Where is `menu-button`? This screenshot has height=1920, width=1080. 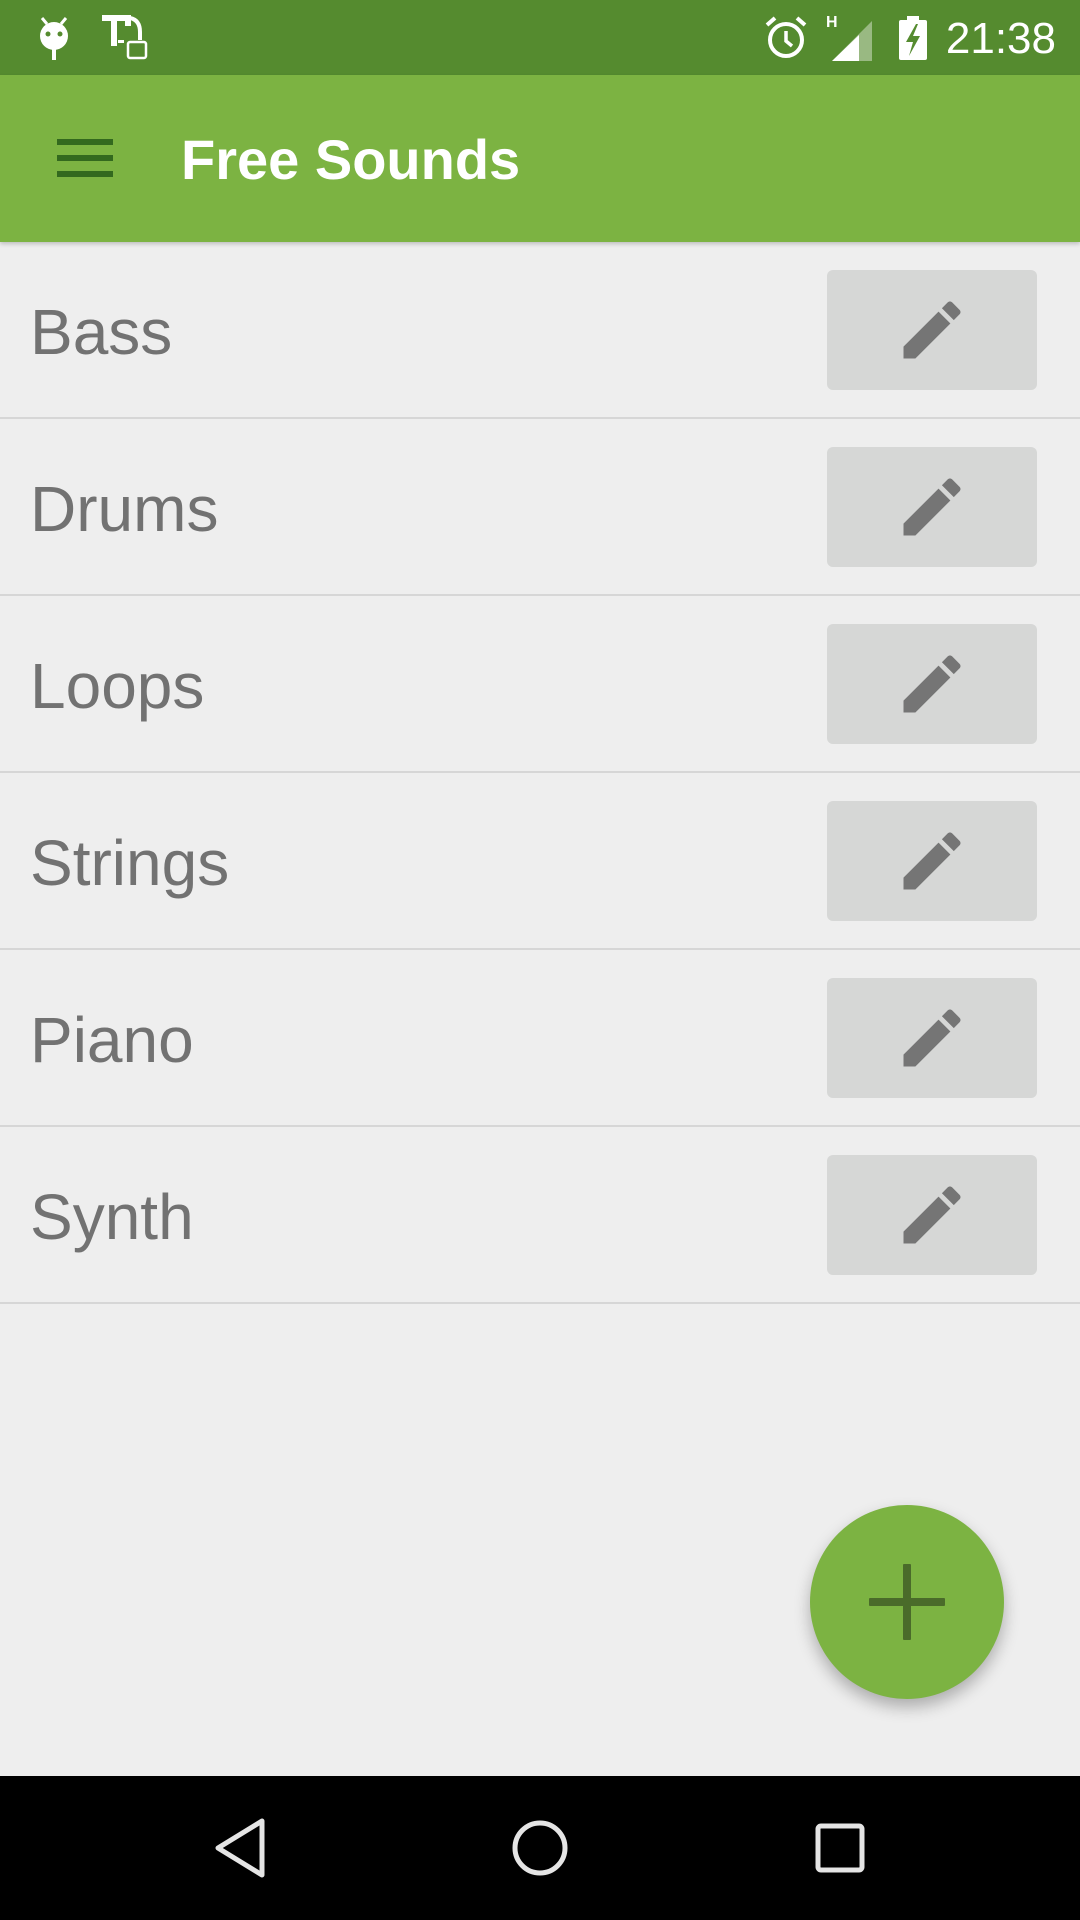 menu-button is located at coordinates (85, 158).